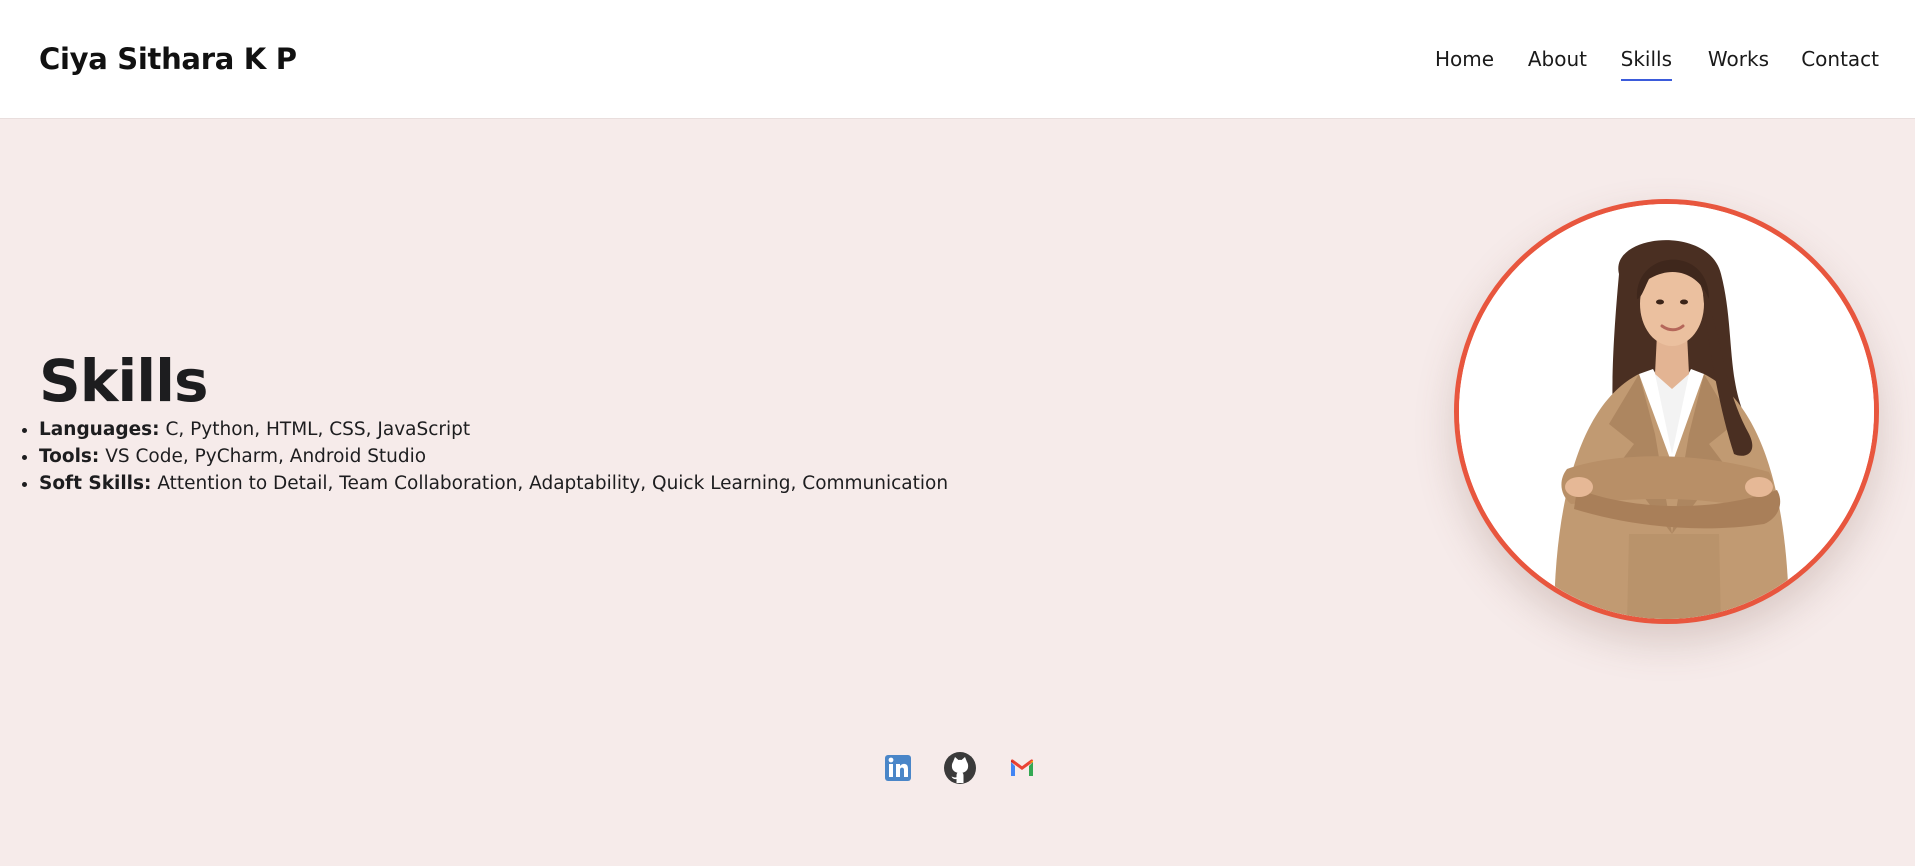 This screenshot has height=866, width=1915. Describe the element at coordinates (99, 429) in the screenshot. I see `skill-label: Languages:` at that location.